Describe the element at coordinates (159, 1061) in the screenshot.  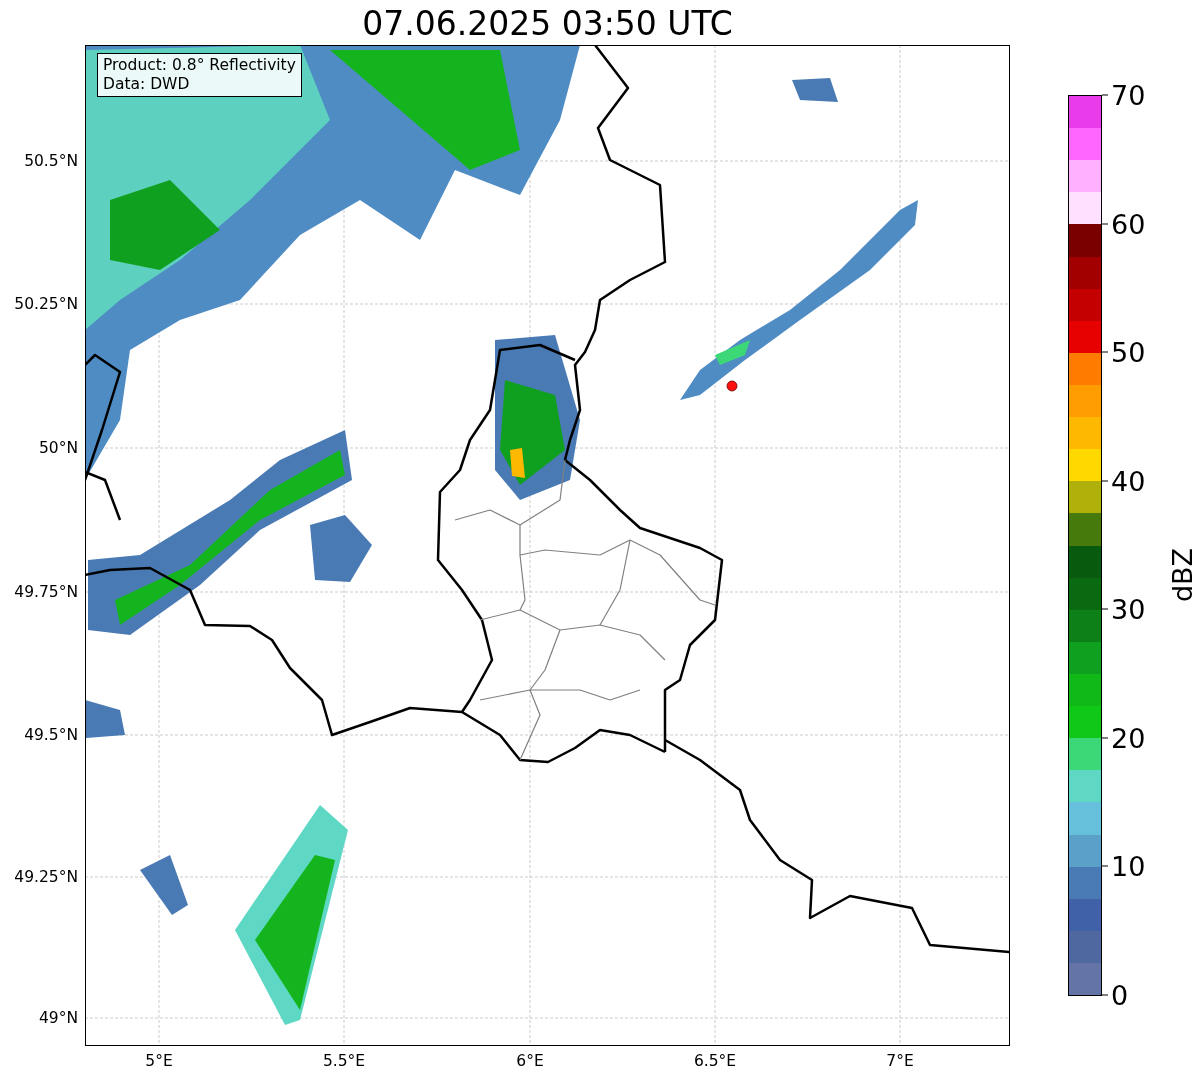
I see `axis-tick-label: 5°E` at that location.